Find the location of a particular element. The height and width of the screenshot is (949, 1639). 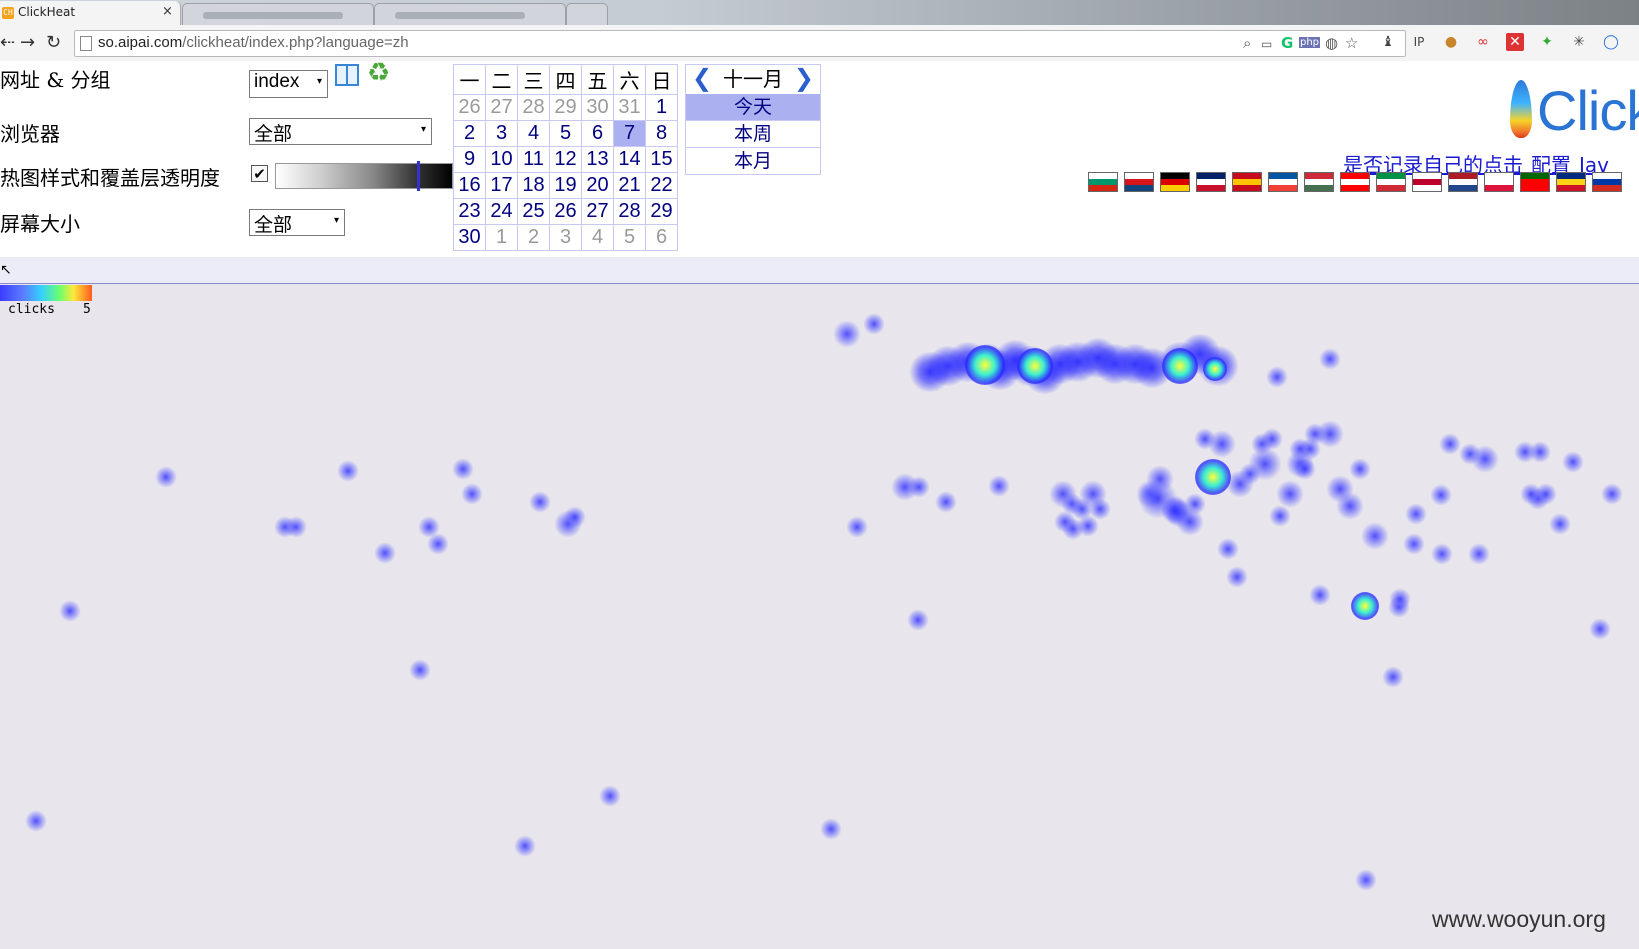

url-group-select: index ▾ is located at coordinates (288, 84).